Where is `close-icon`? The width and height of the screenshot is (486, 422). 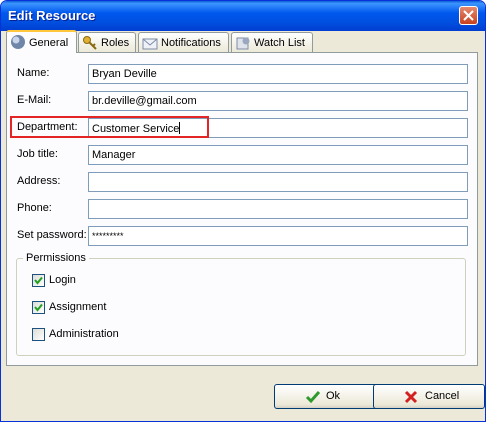 close-icon is located at coordinates (468, 15).